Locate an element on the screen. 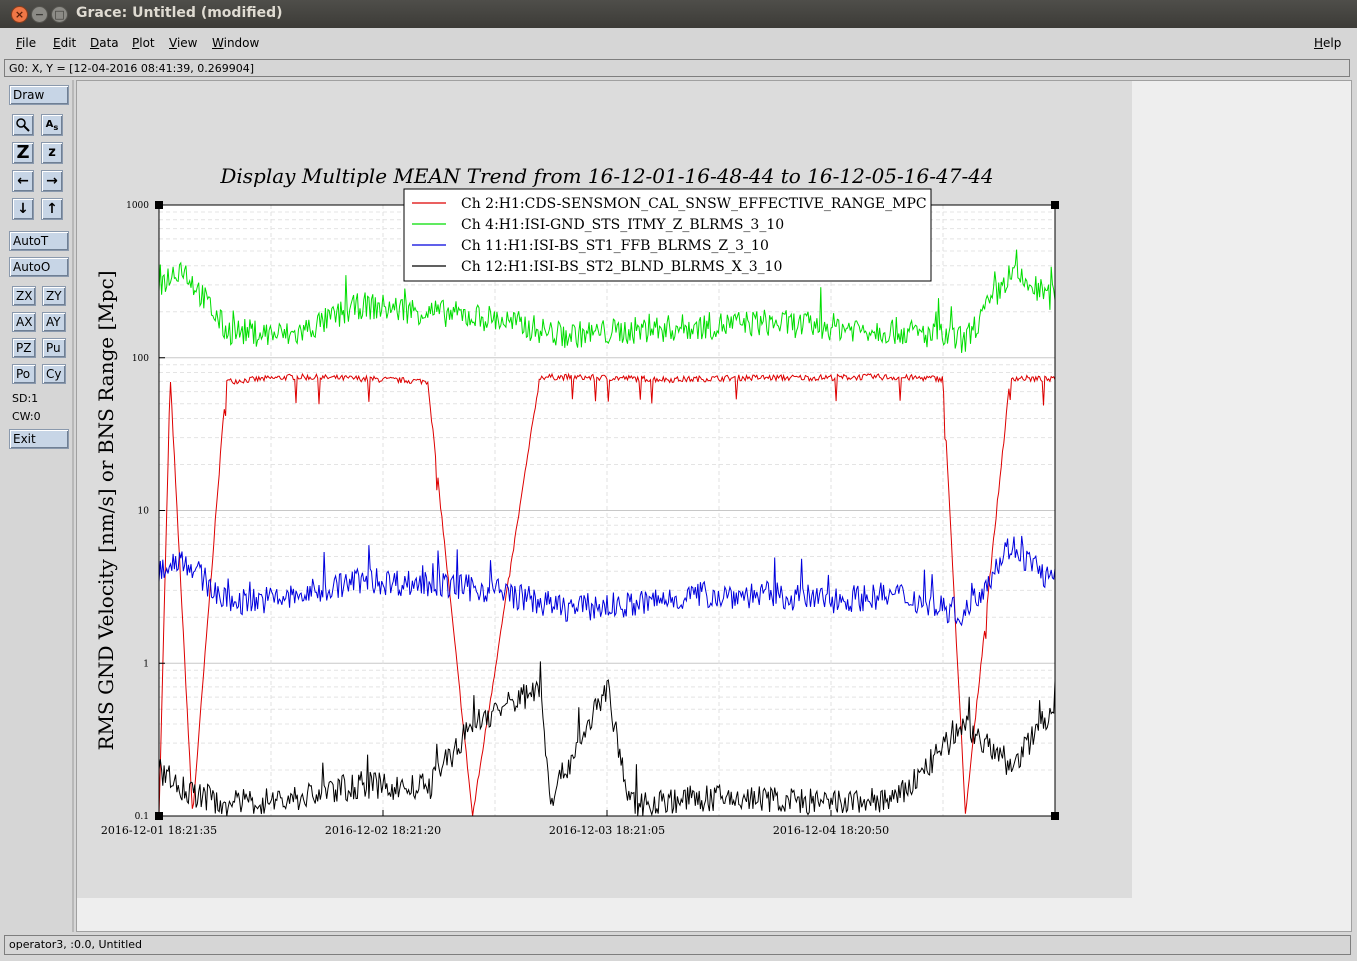  scroll-left-button: ← is located at coordinates (23, 181).